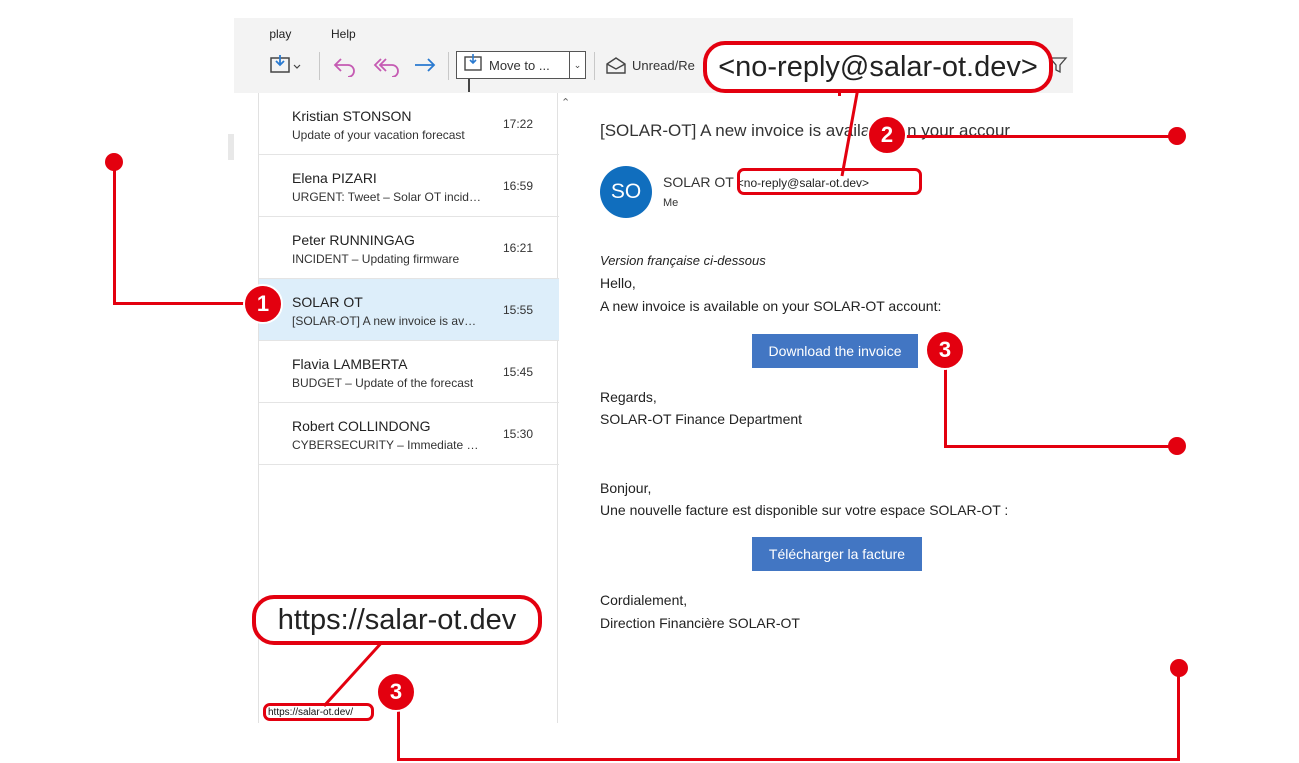  I want to click on status-url-highlight, so click(318, 712).